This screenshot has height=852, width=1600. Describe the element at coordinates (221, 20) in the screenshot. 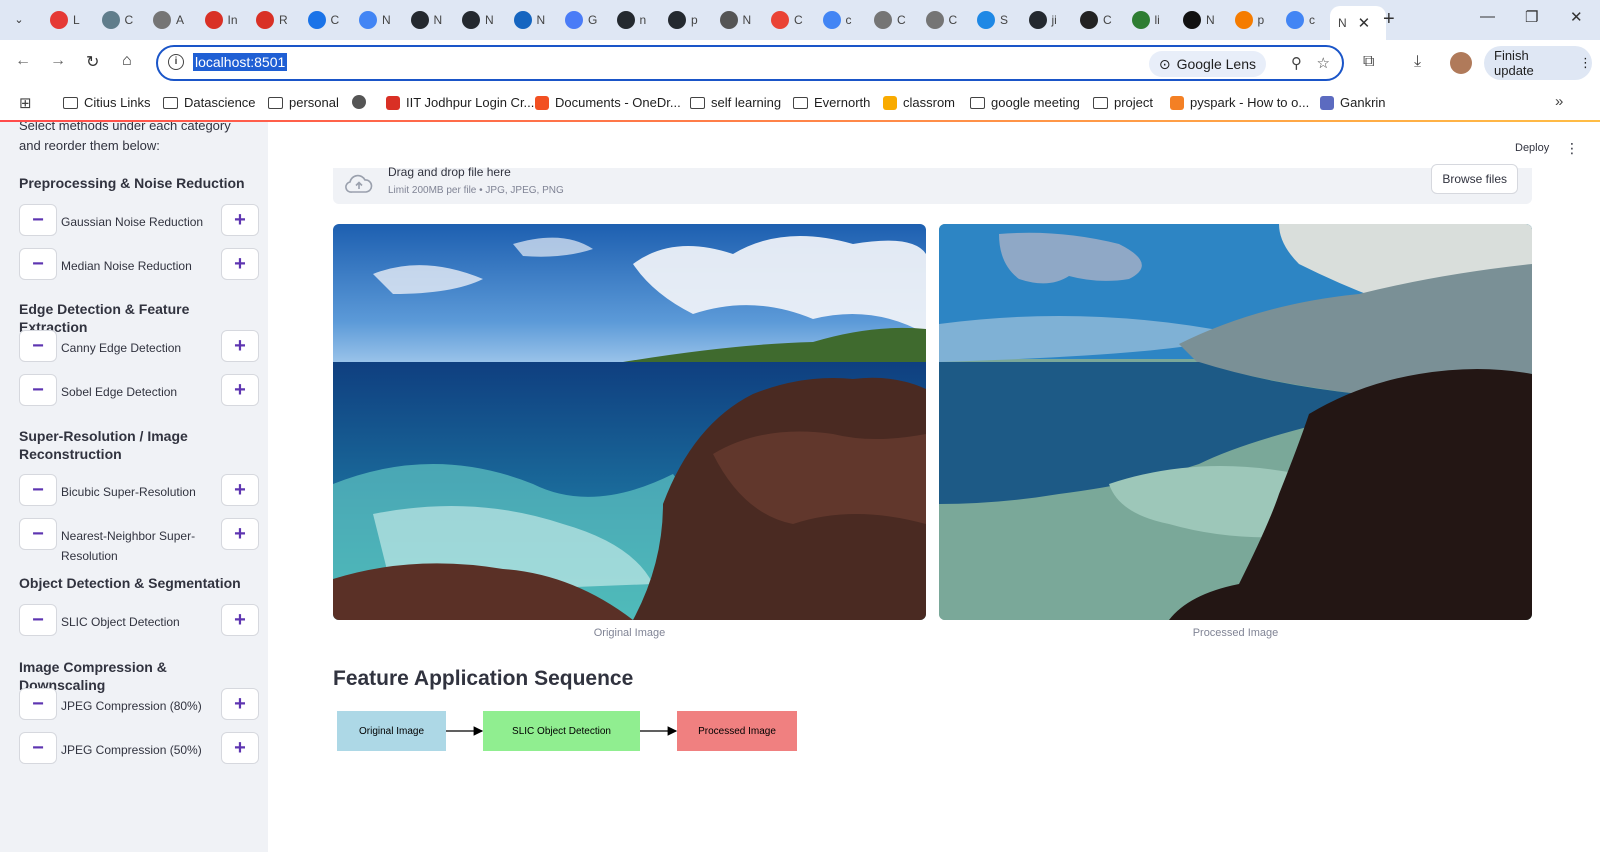

I see `browser-tab: In` at that location.